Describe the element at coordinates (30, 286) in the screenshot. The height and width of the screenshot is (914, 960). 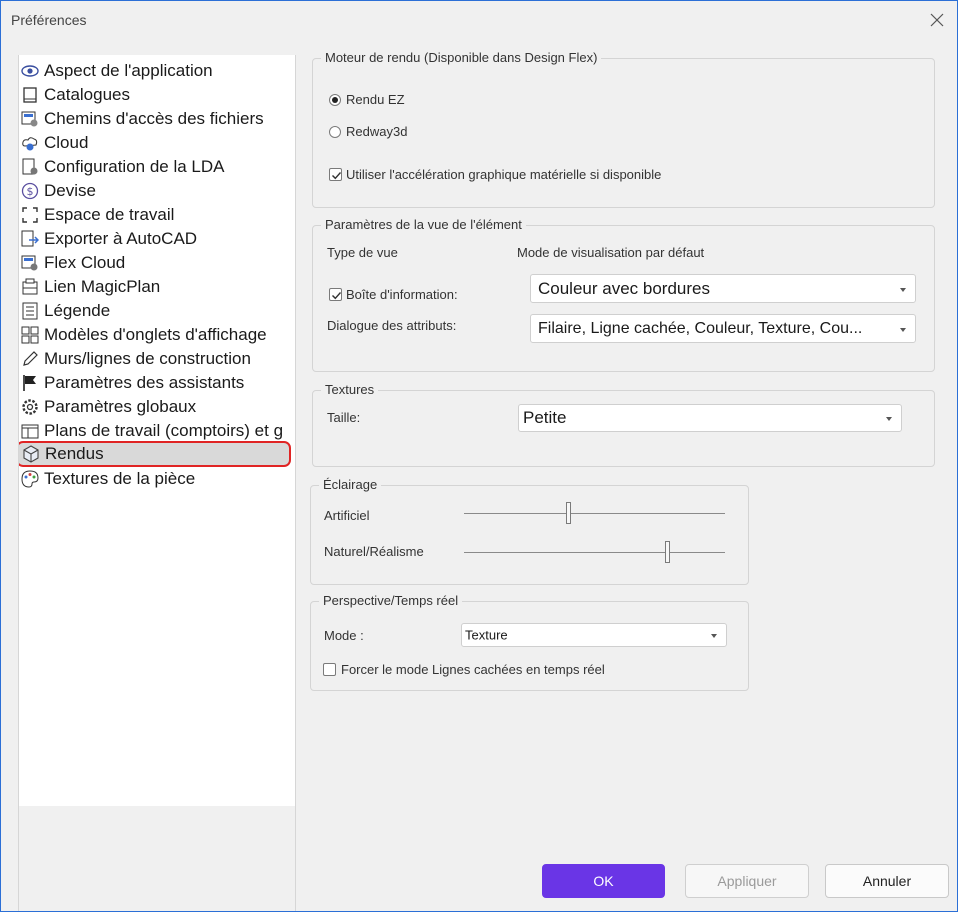
I see `magicplan-icon` at that location.